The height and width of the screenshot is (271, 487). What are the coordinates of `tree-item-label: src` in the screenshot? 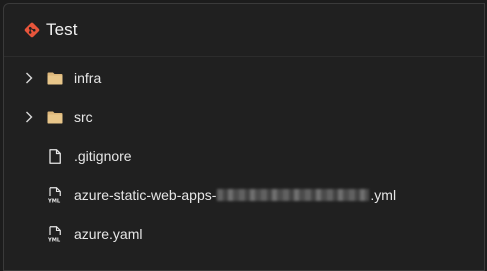 It's located at (83, 117).